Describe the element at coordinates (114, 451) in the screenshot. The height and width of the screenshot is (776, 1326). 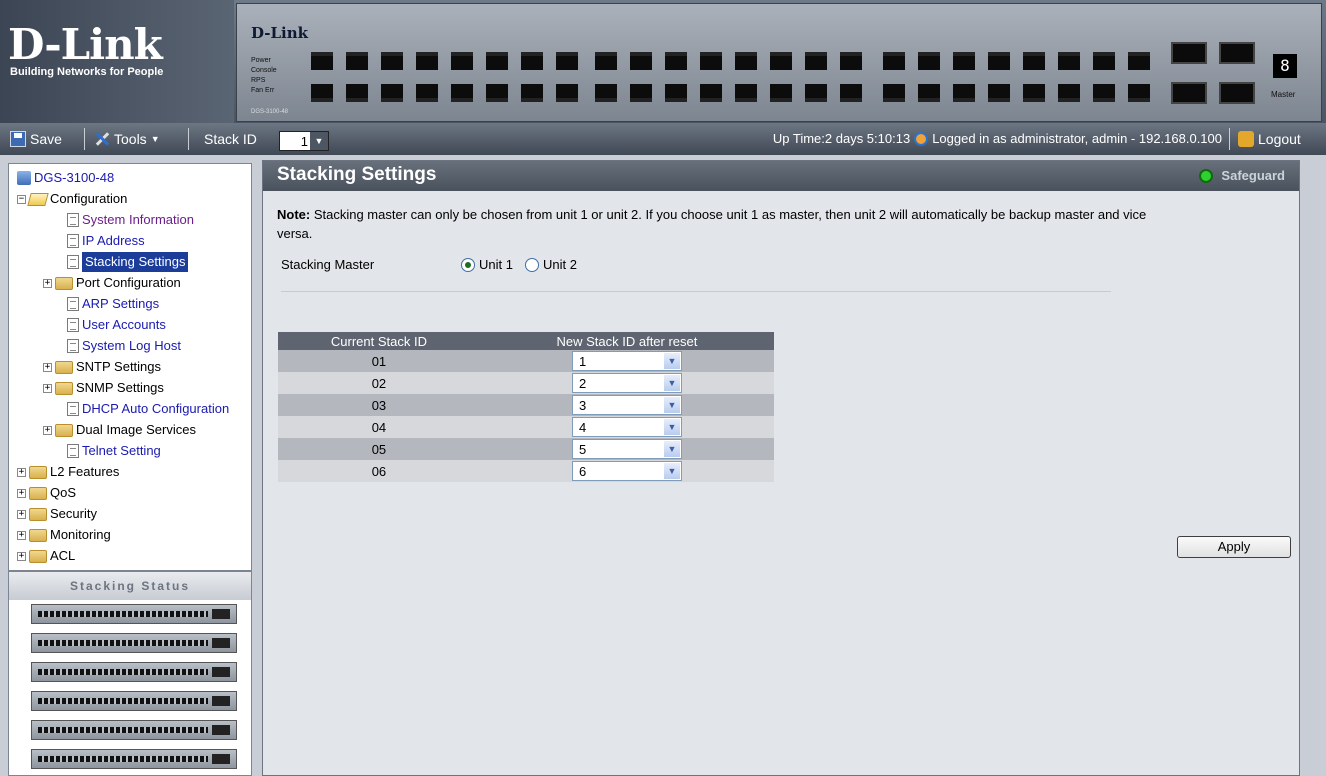
I see `tree-item-telnet-setting: Telnet Setting` at that location.